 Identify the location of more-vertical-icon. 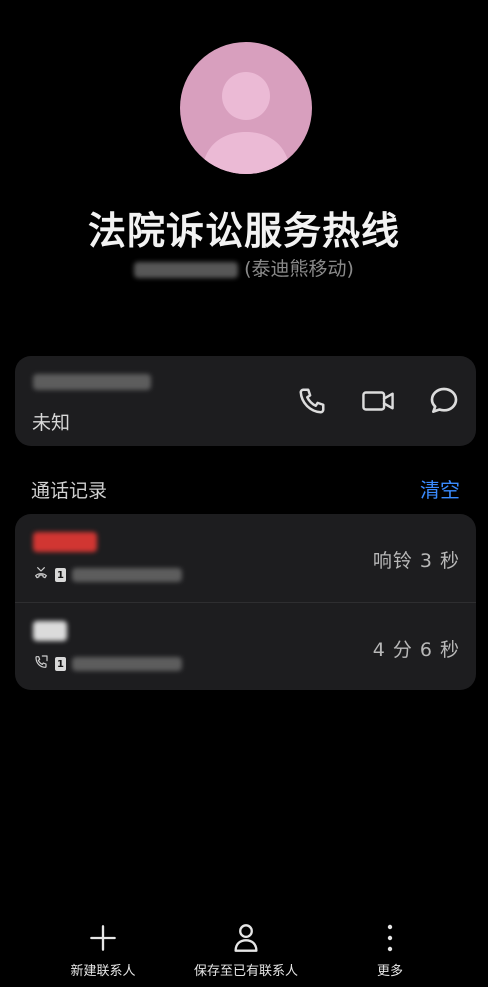
(390, 938).